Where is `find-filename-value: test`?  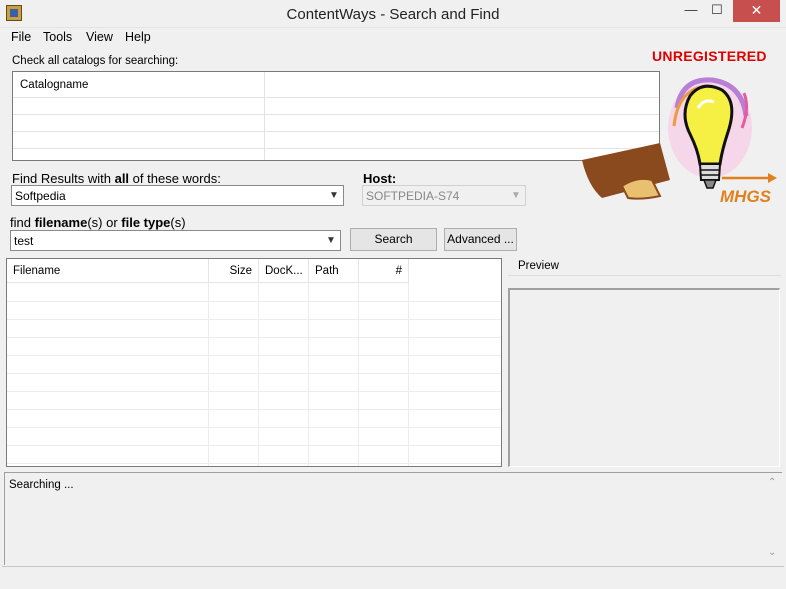 find-filename-value: test is located at coordinates (24, 241).